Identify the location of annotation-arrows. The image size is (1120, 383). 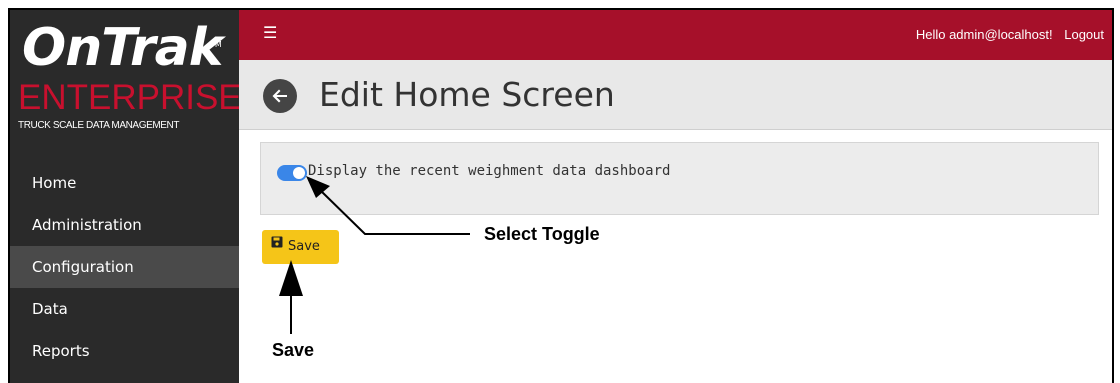
(374, 255).